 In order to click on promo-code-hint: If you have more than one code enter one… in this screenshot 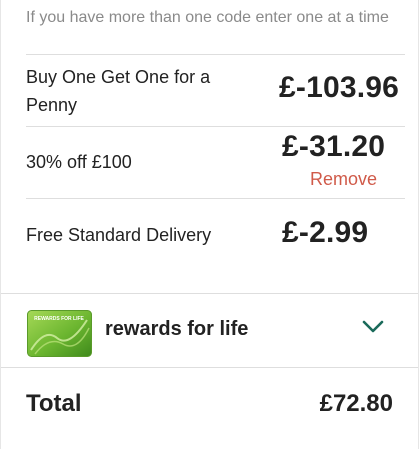, I will do `click(207, 17)`.